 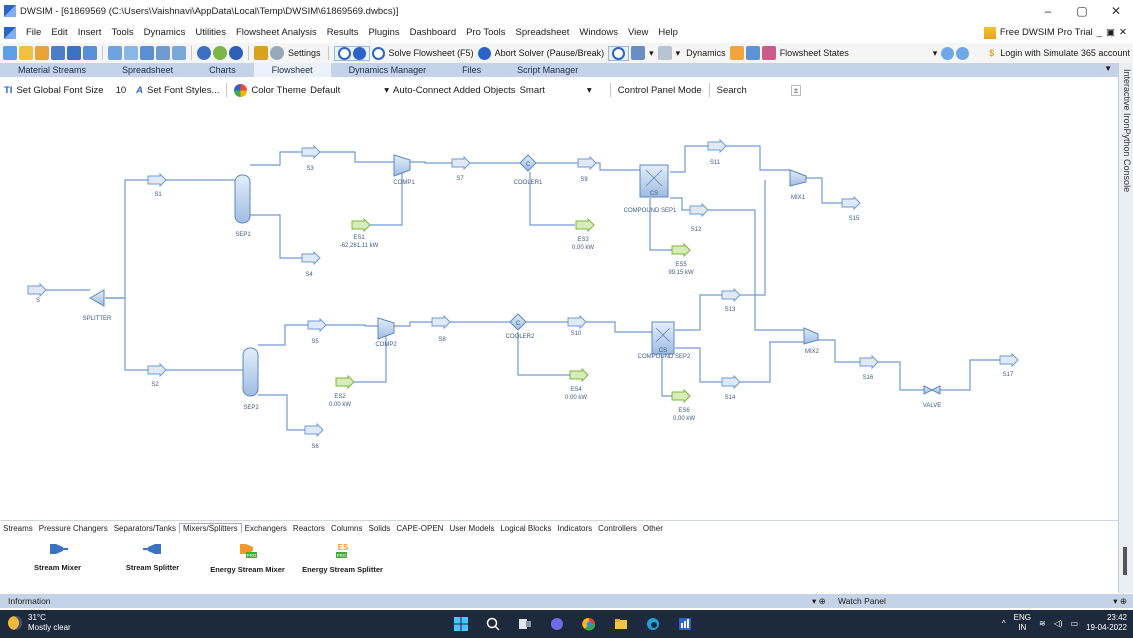 I want to click on comp2-compressor-icon, so click(x=386, y=328).